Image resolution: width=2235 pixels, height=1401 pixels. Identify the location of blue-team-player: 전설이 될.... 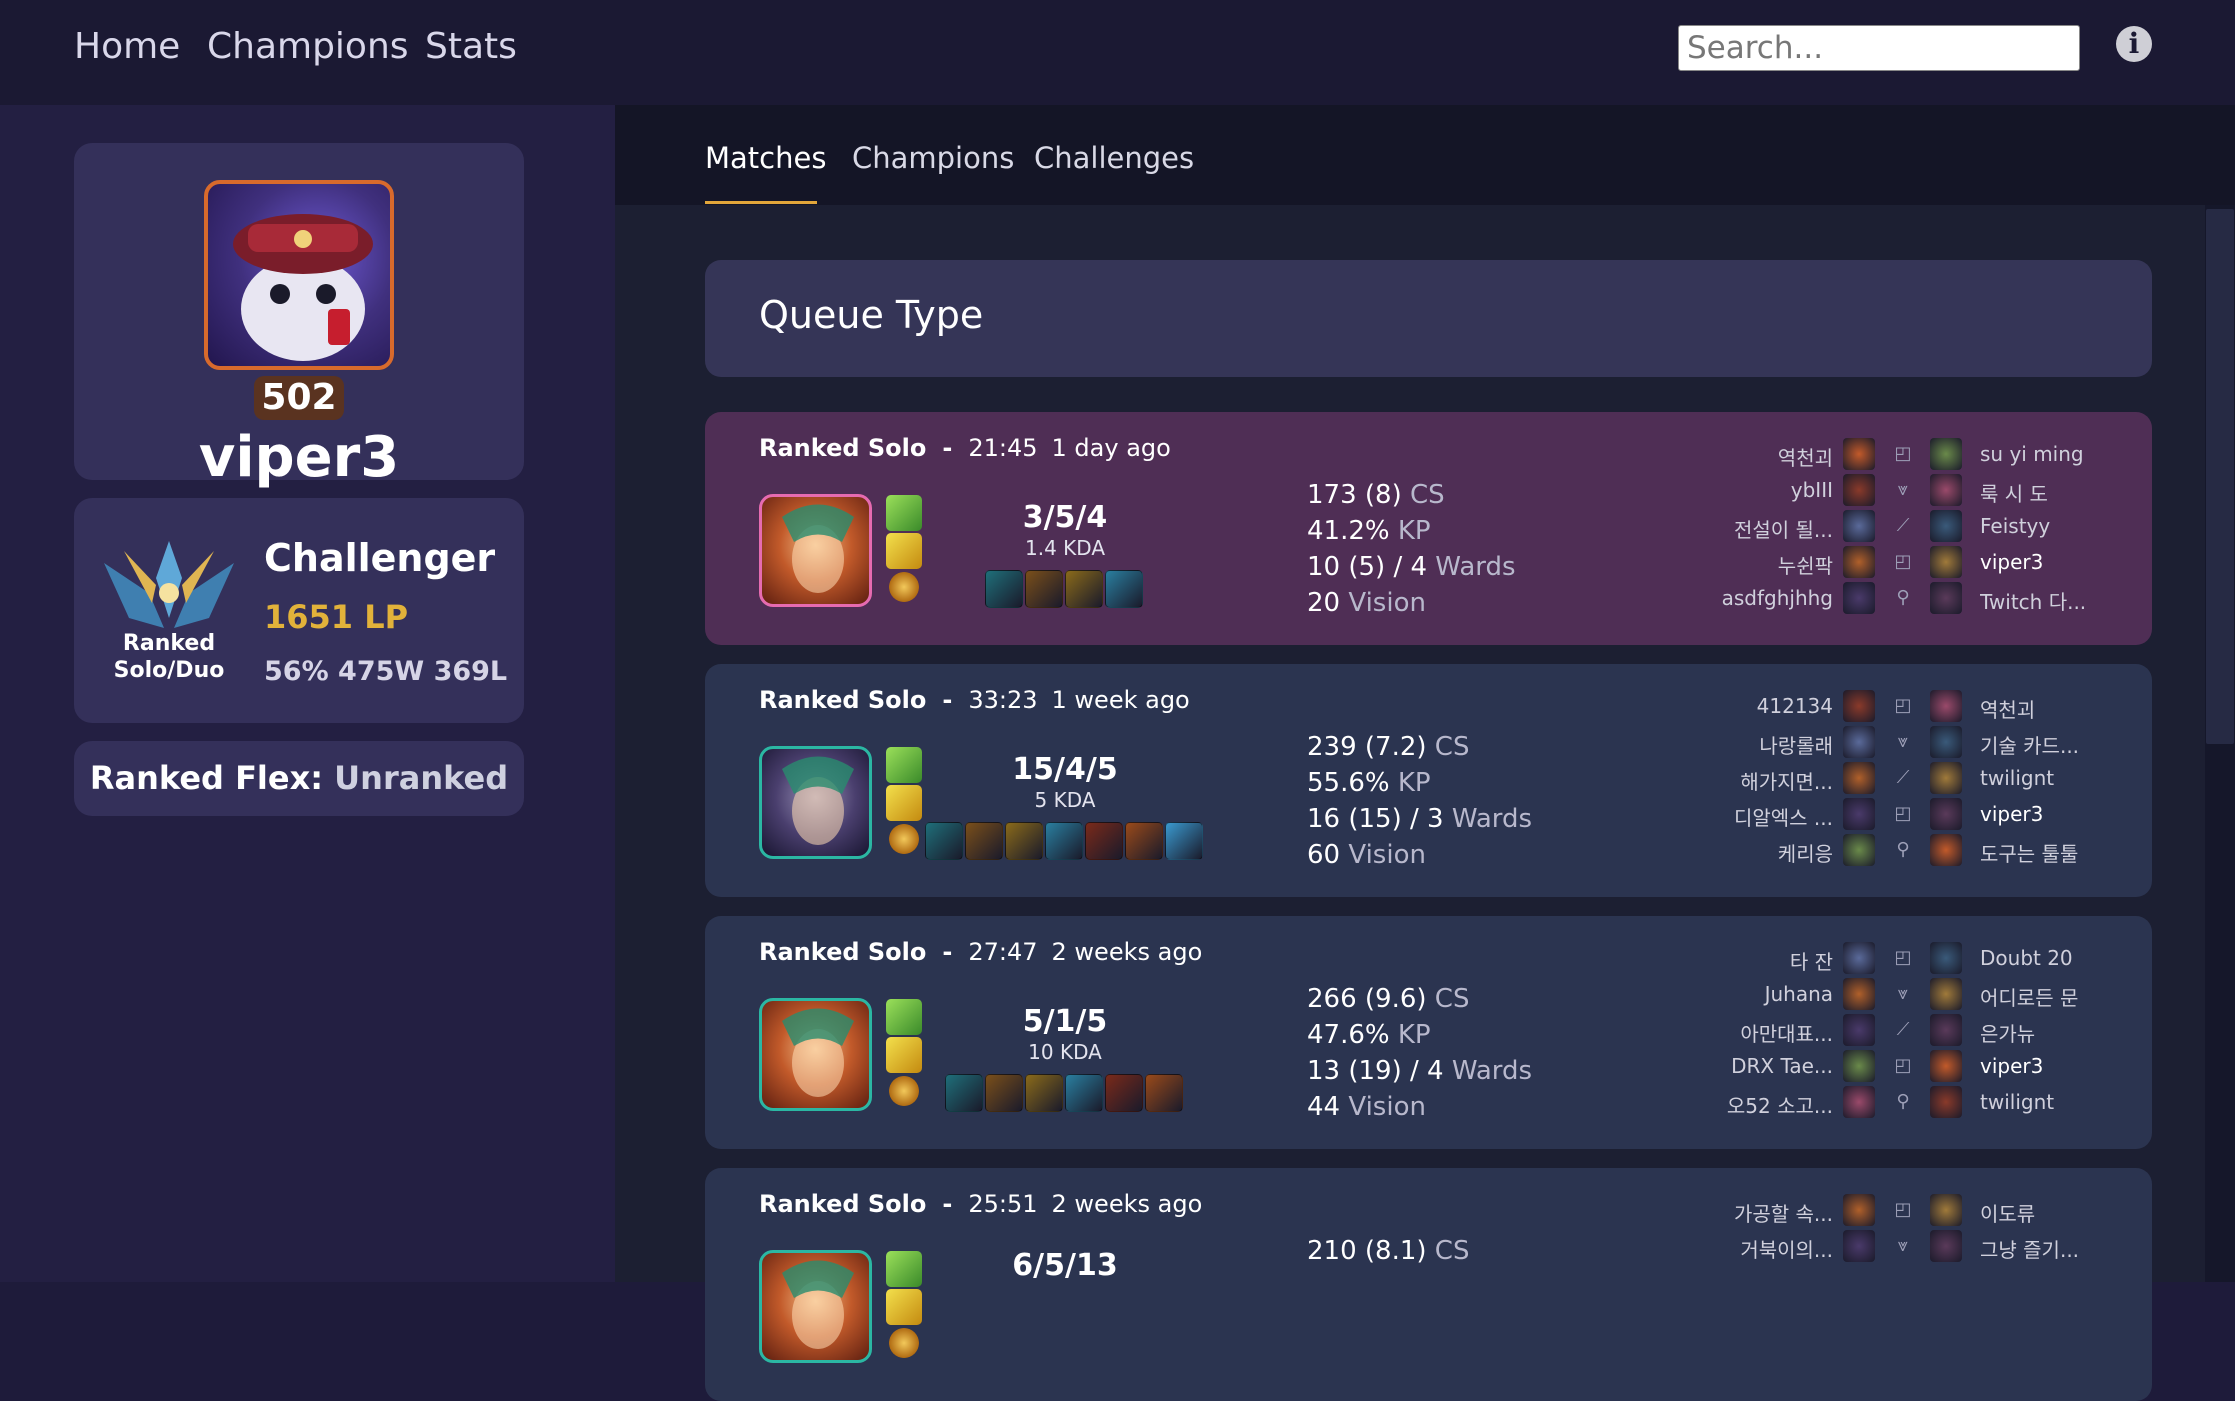
(1748, 528).